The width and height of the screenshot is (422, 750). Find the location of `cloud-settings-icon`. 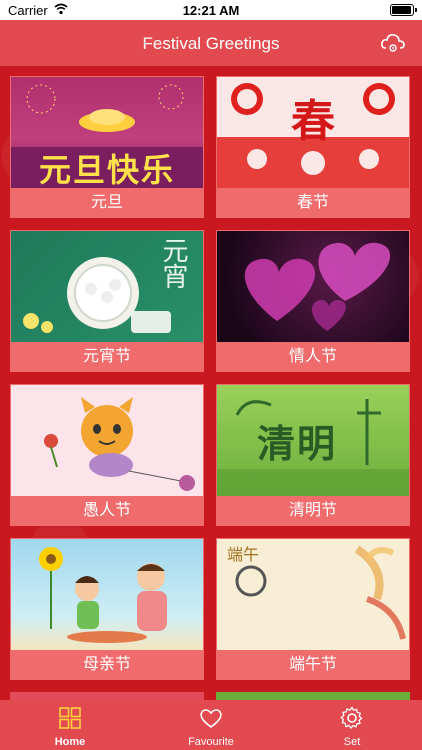

cloud-settings-icon is located at coordinates (393, 43).